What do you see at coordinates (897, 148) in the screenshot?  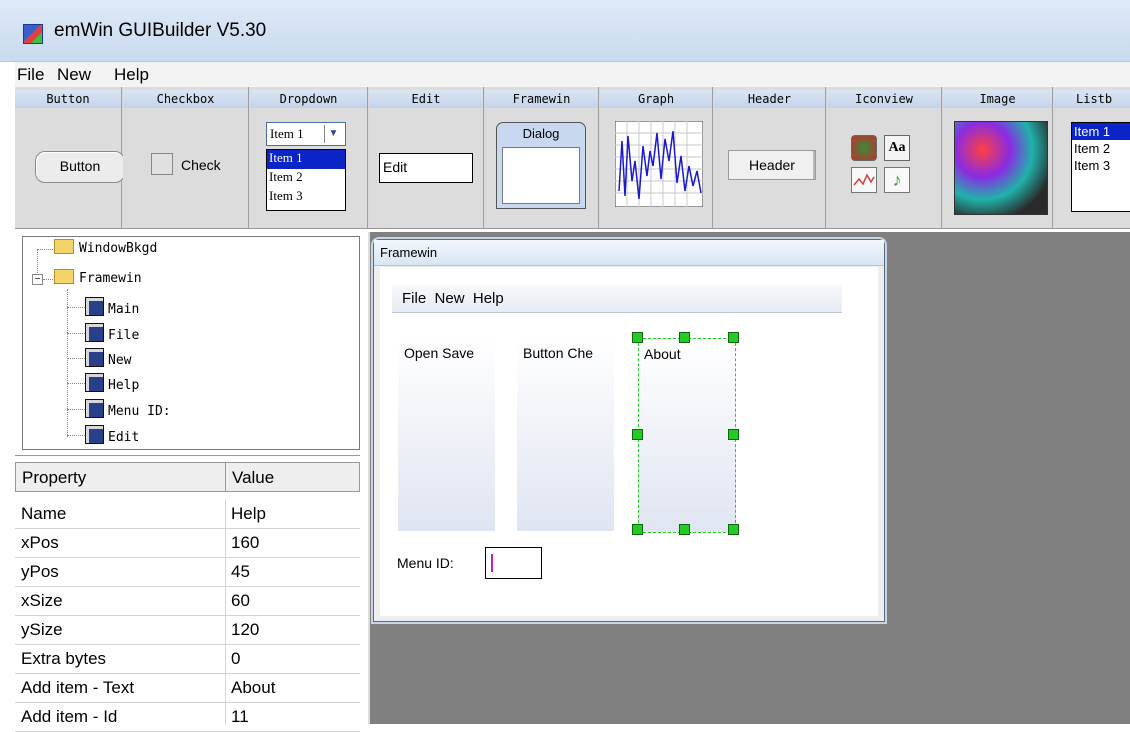 I see `font-icon: Aa` at bounding box center [897, 148].